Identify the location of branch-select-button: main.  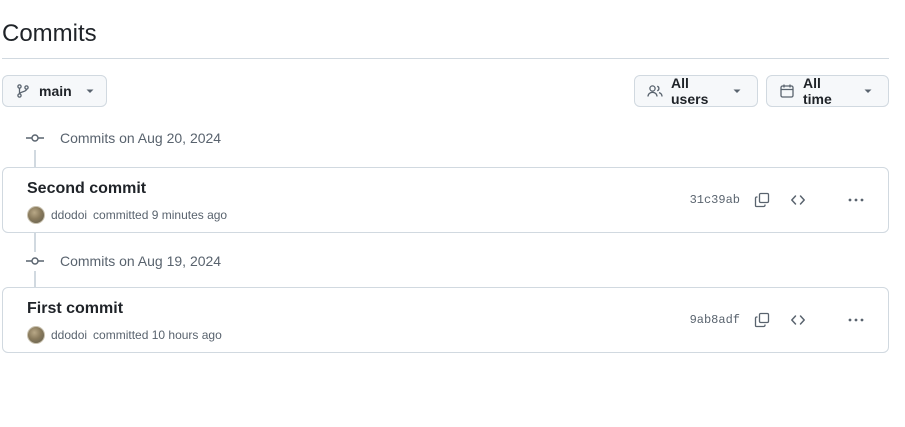
(54, 91).